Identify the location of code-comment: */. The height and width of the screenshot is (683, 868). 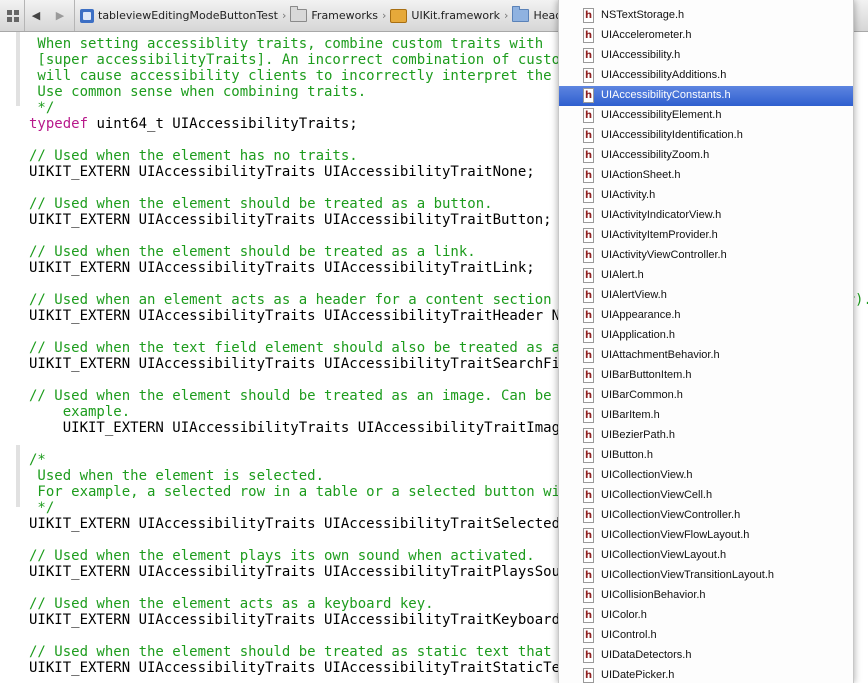
(42, 108).